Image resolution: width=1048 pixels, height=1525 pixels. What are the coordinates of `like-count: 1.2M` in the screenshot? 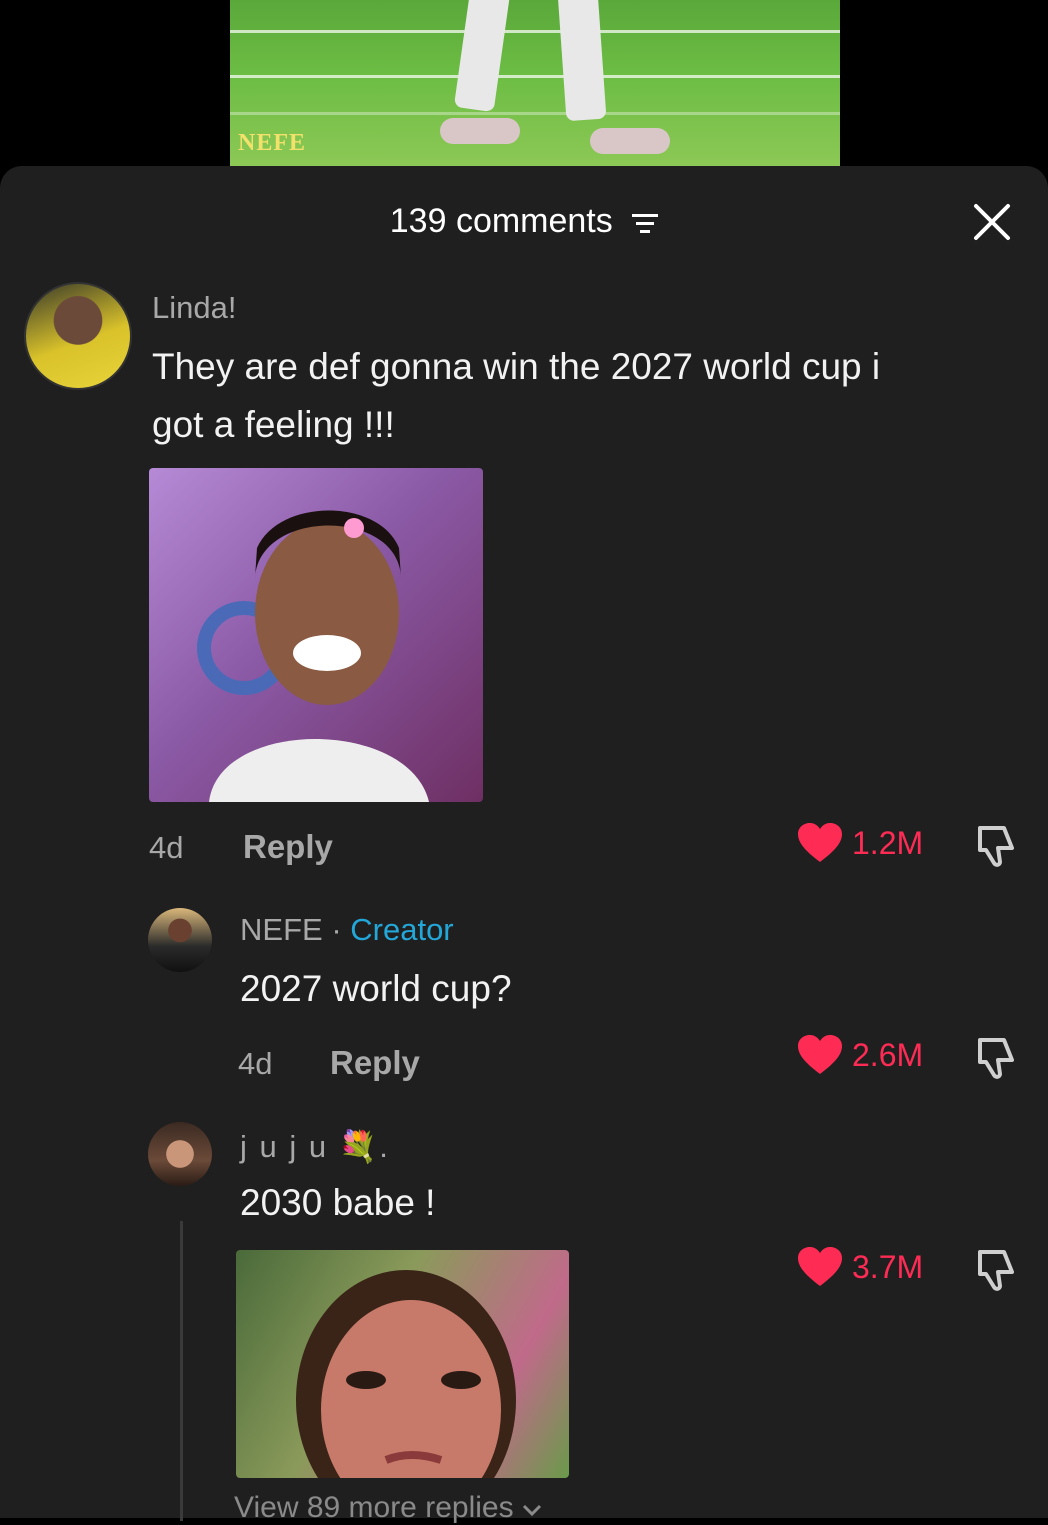 It's located at (888, 842).